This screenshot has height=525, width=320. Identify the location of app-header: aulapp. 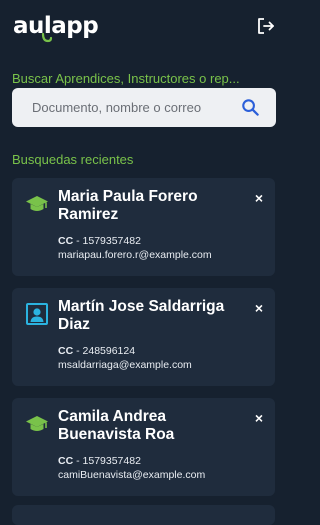
(144, 26).